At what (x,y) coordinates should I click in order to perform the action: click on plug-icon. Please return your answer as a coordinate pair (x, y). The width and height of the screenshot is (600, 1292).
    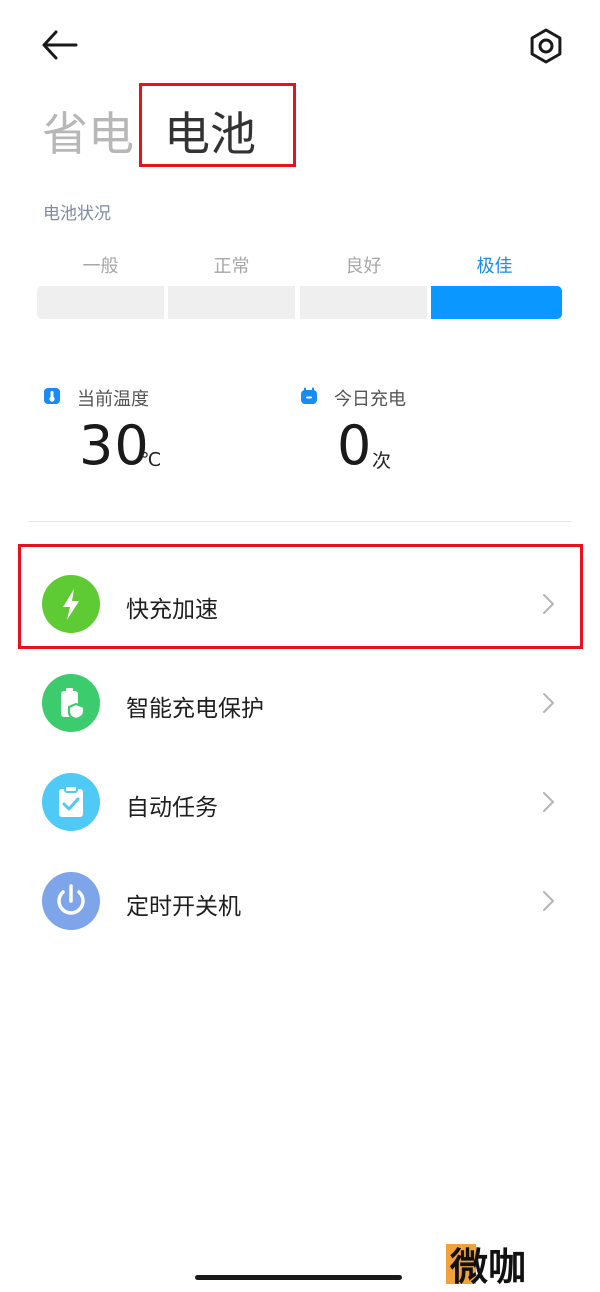
    Looking at the image, I should click on (309, 396).